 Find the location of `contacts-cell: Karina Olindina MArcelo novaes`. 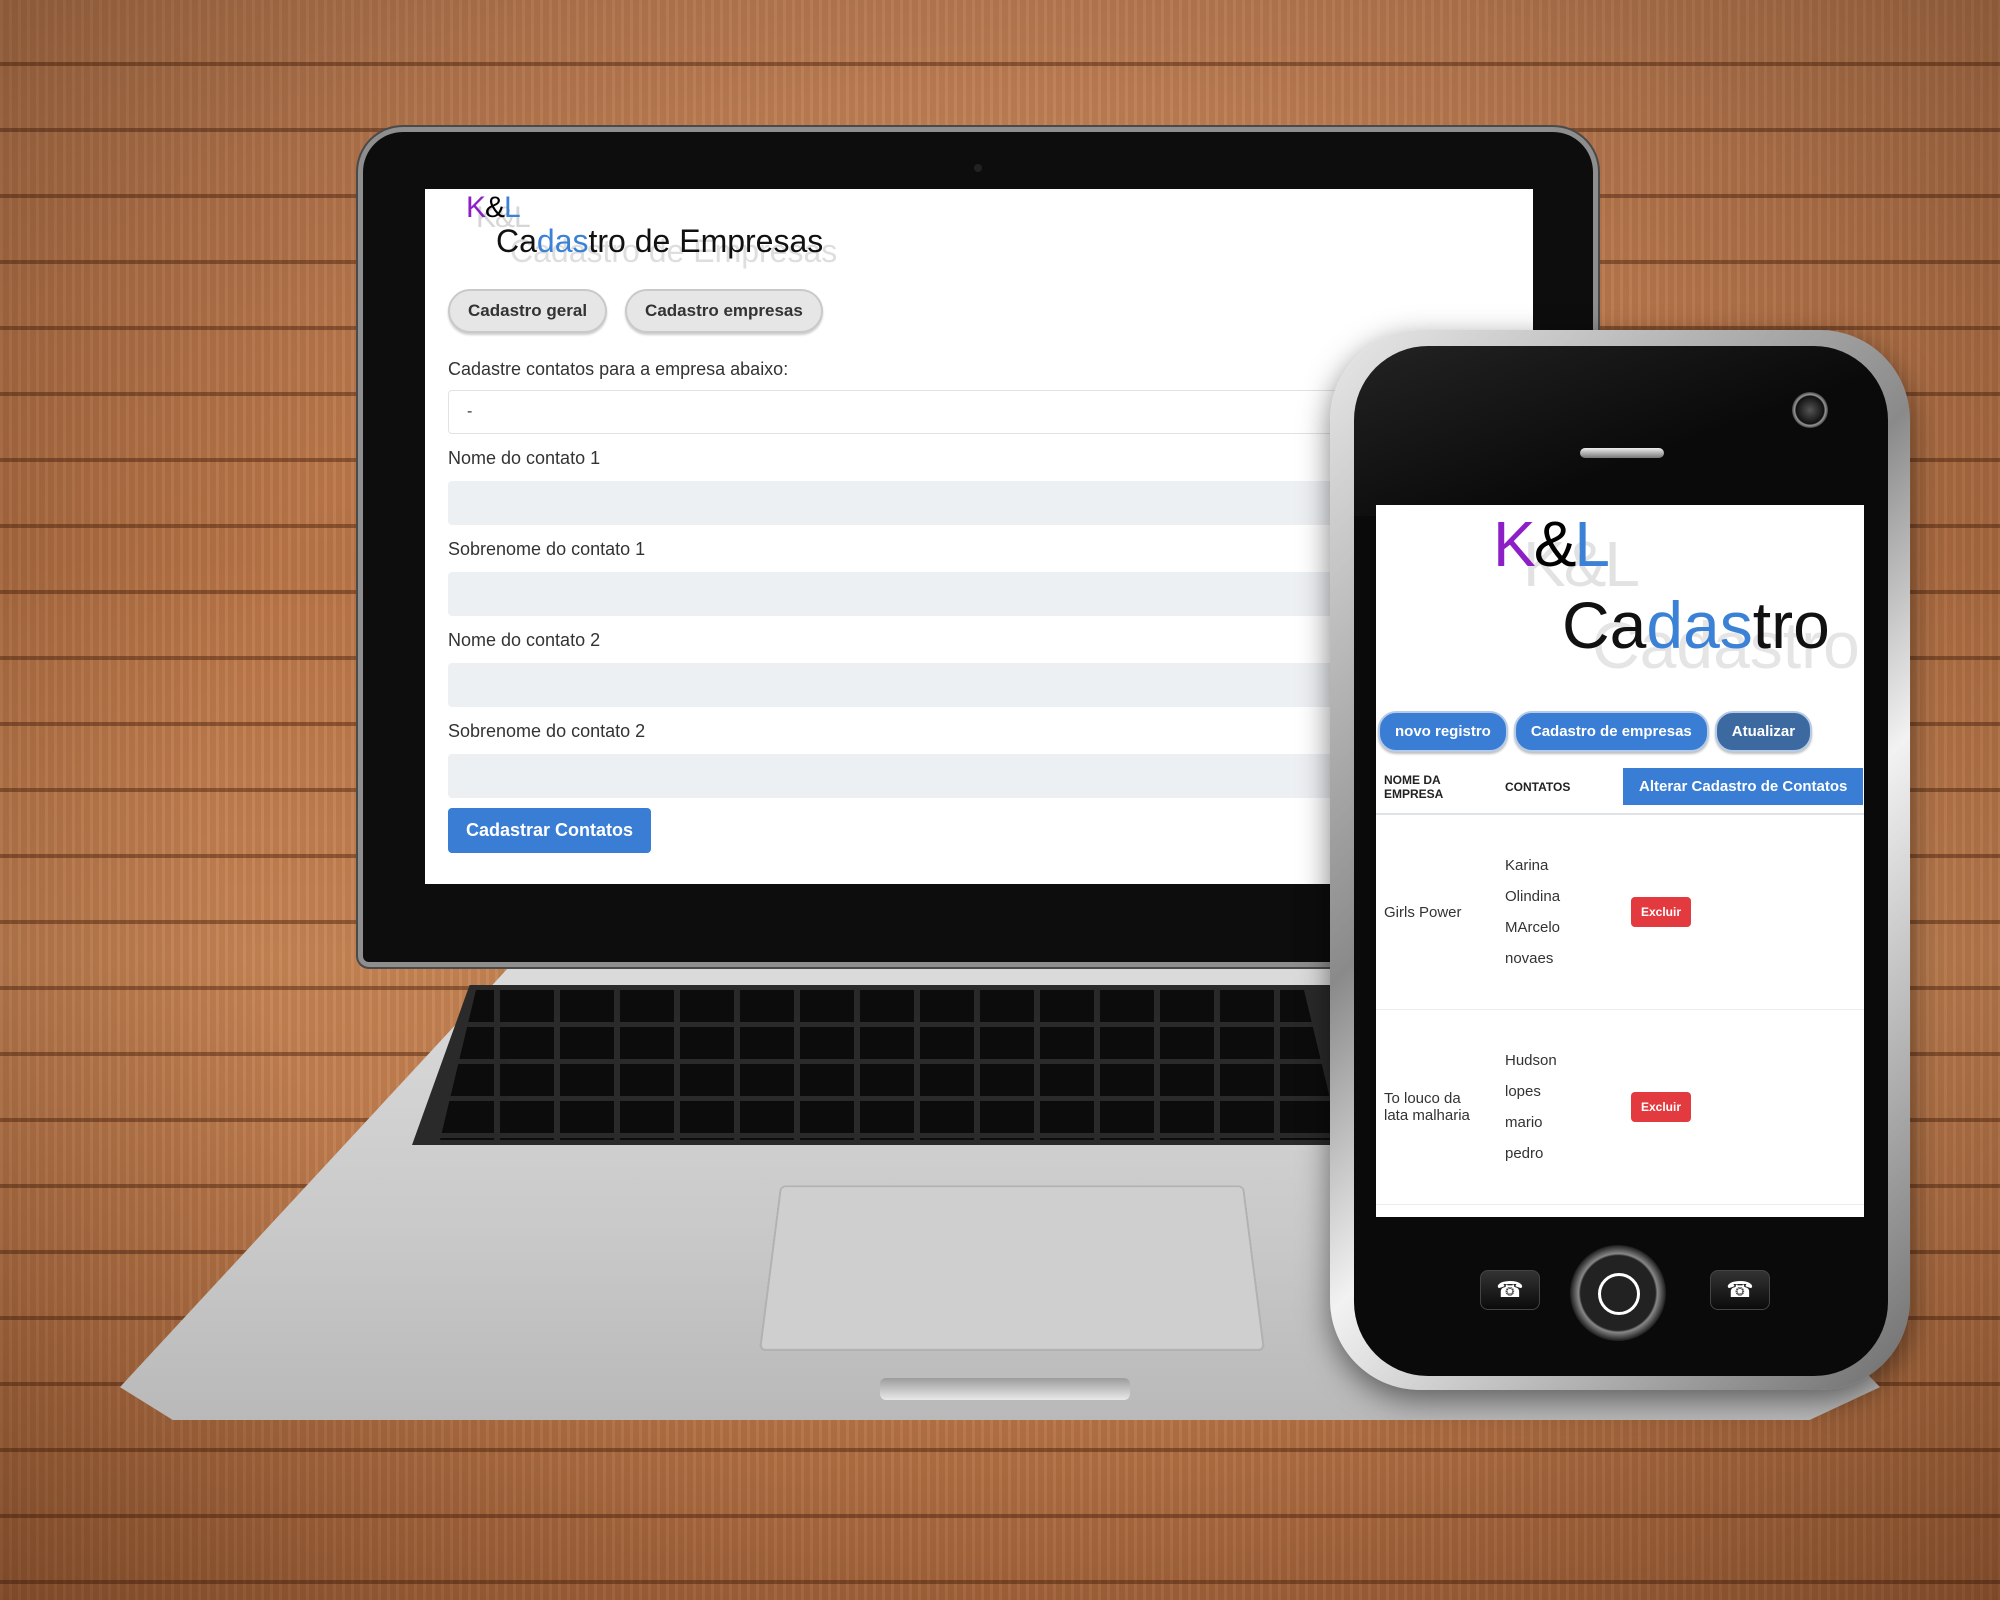

contacts-cell: Karina Olindina MArcelo novaes is located at coordinates (1560, 912).